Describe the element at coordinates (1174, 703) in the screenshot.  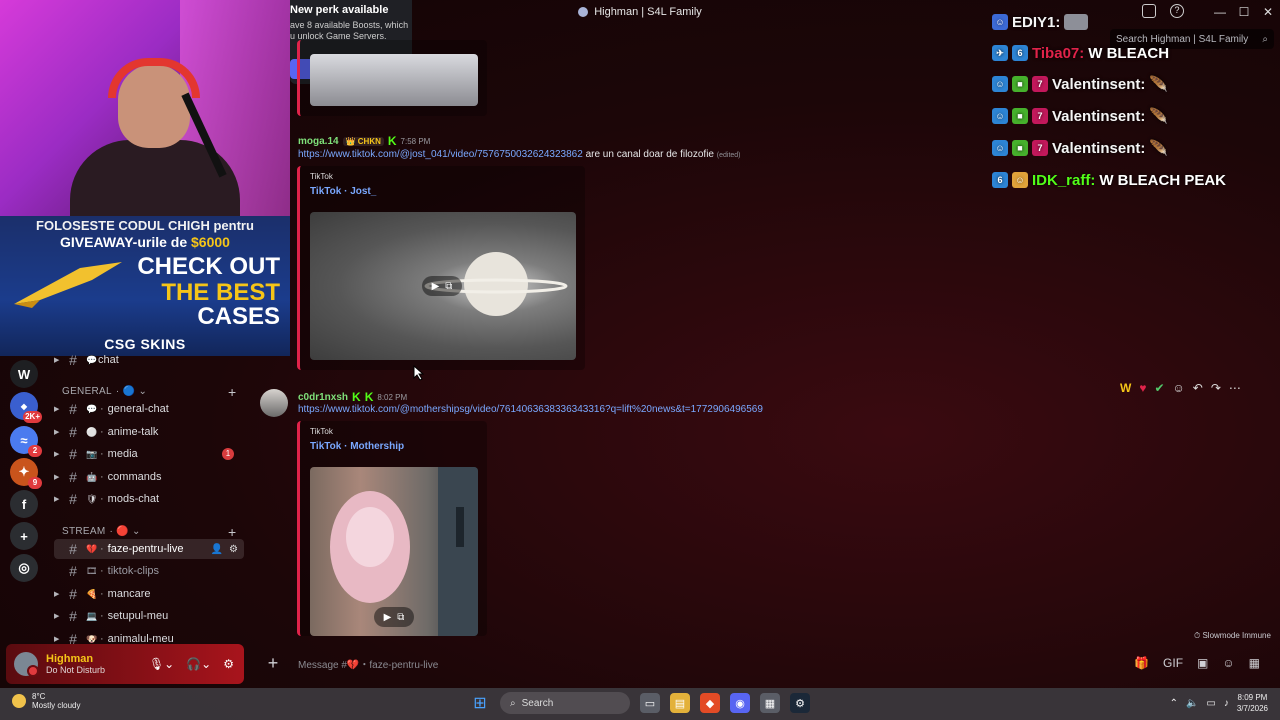
I see `chevron-up-icon: ⌃` at that location.